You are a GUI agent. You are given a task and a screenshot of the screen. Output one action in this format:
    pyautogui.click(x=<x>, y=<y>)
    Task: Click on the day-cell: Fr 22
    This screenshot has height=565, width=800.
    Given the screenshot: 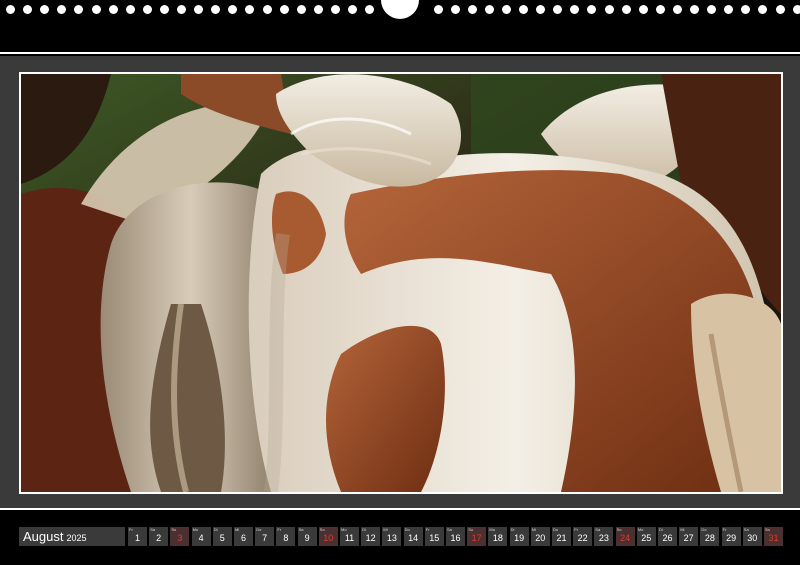 What is the action you would take?
    pyautogui.click(x=583, y=536)
    